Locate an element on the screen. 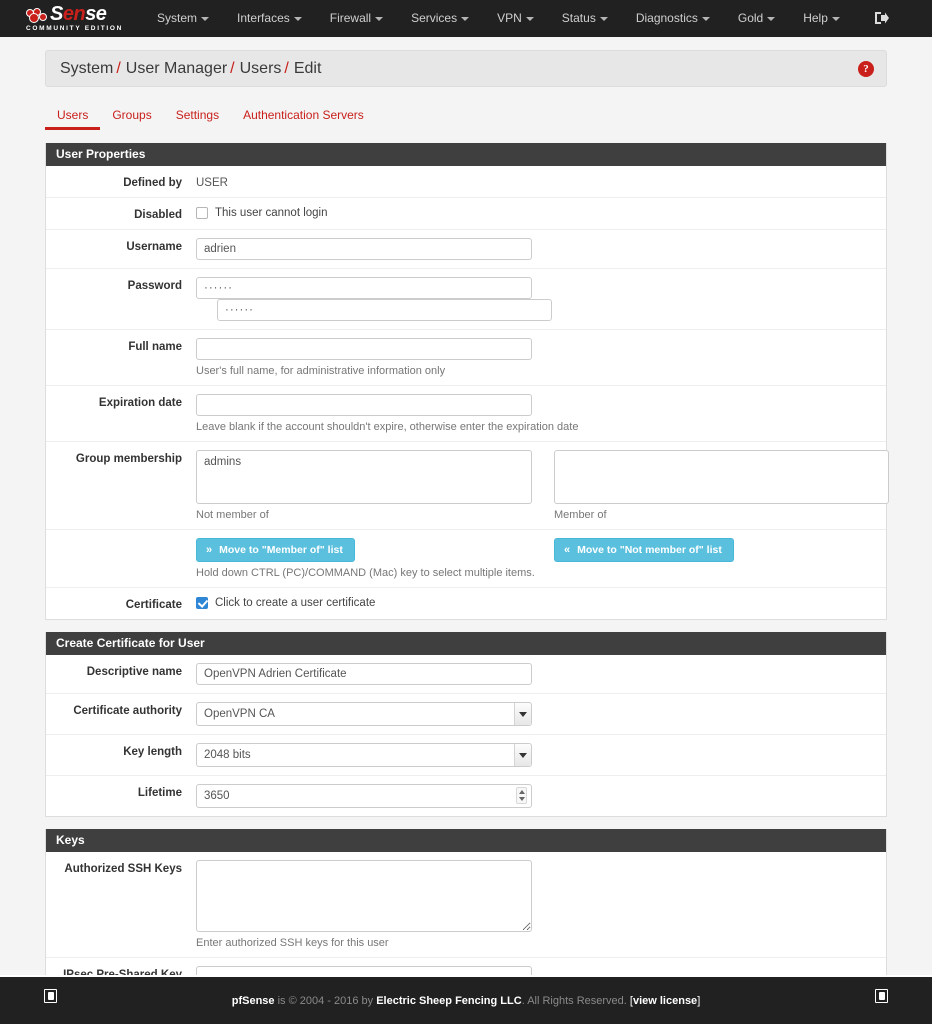 The image size is (932, 1024). row-certificate-authority: Certificate authority OpenVPN CA is located at coordinates (466, 714).